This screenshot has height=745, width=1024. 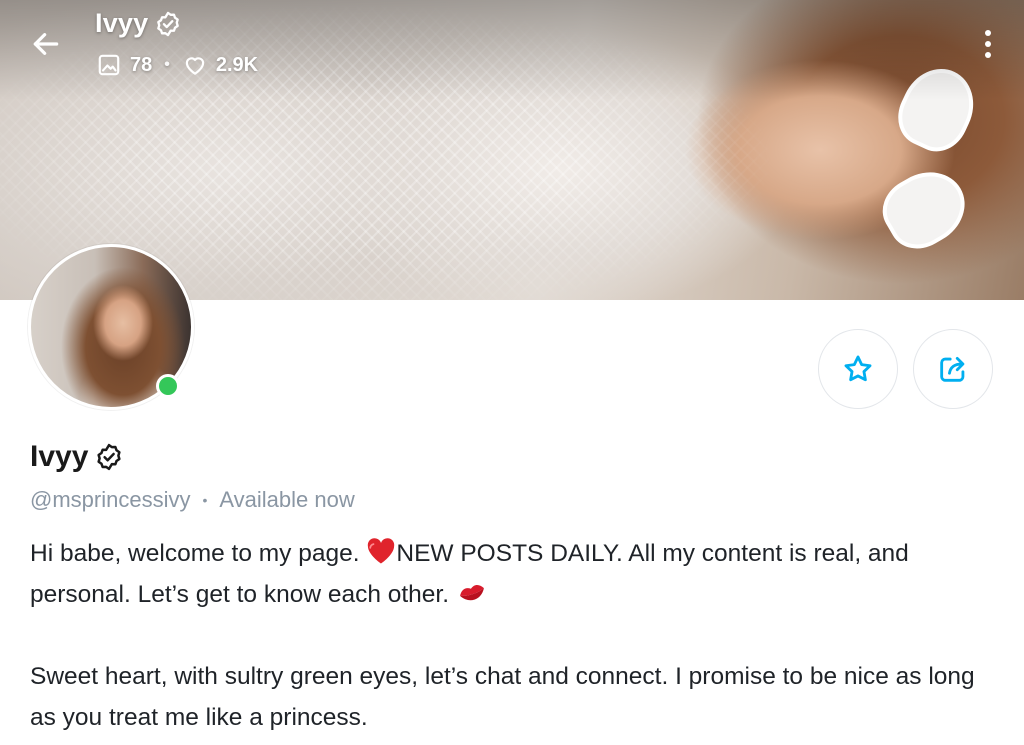 I want to click on kiss-mark-emoji-icon, so click(x=471, y=593).